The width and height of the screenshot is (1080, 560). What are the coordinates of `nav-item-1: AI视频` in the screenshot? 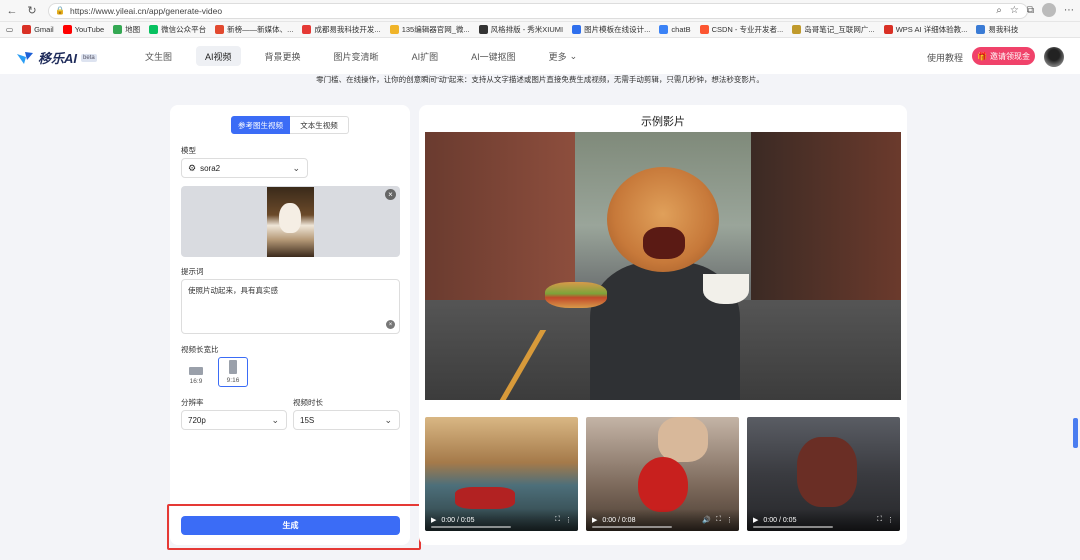 It's located at (218, 56).